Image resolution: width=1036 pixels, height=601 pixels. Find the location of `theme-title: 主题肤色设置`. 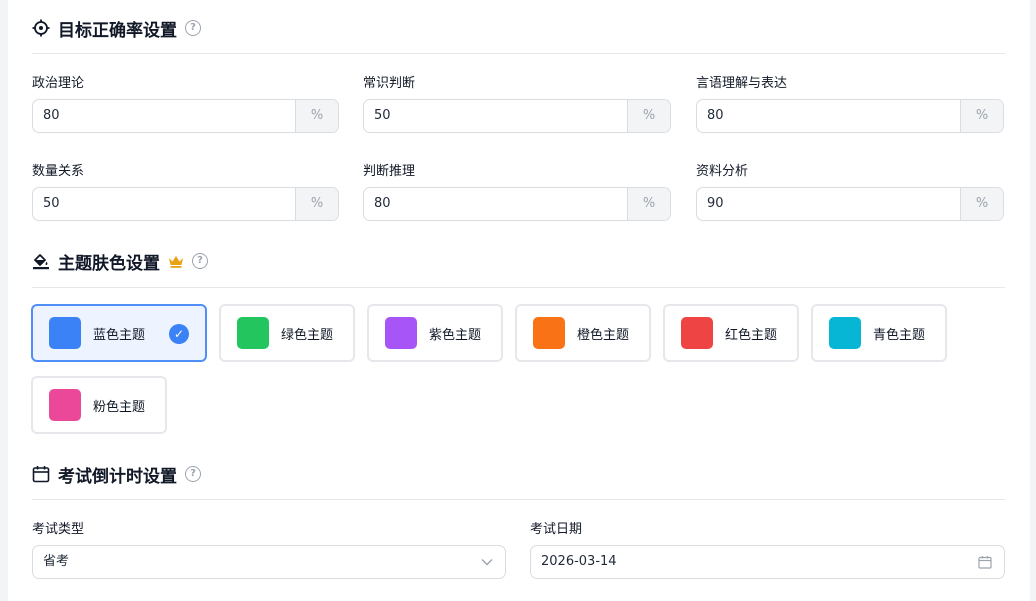

theme-title: 主题肤色设置 is located at coordinates (109, 263).